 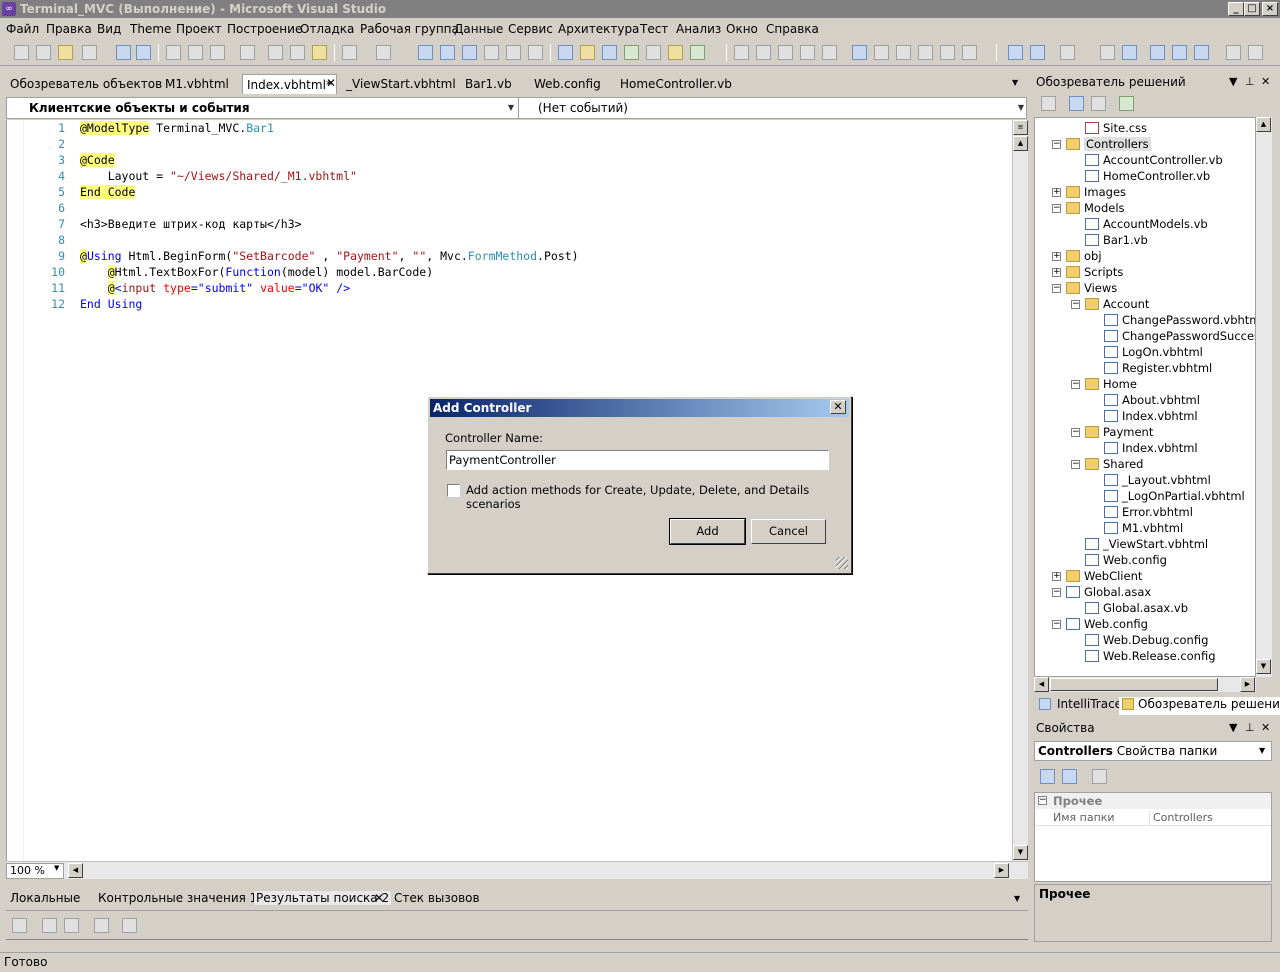 I want to click on solution-explorer-icon, so click(x=587, y=52).